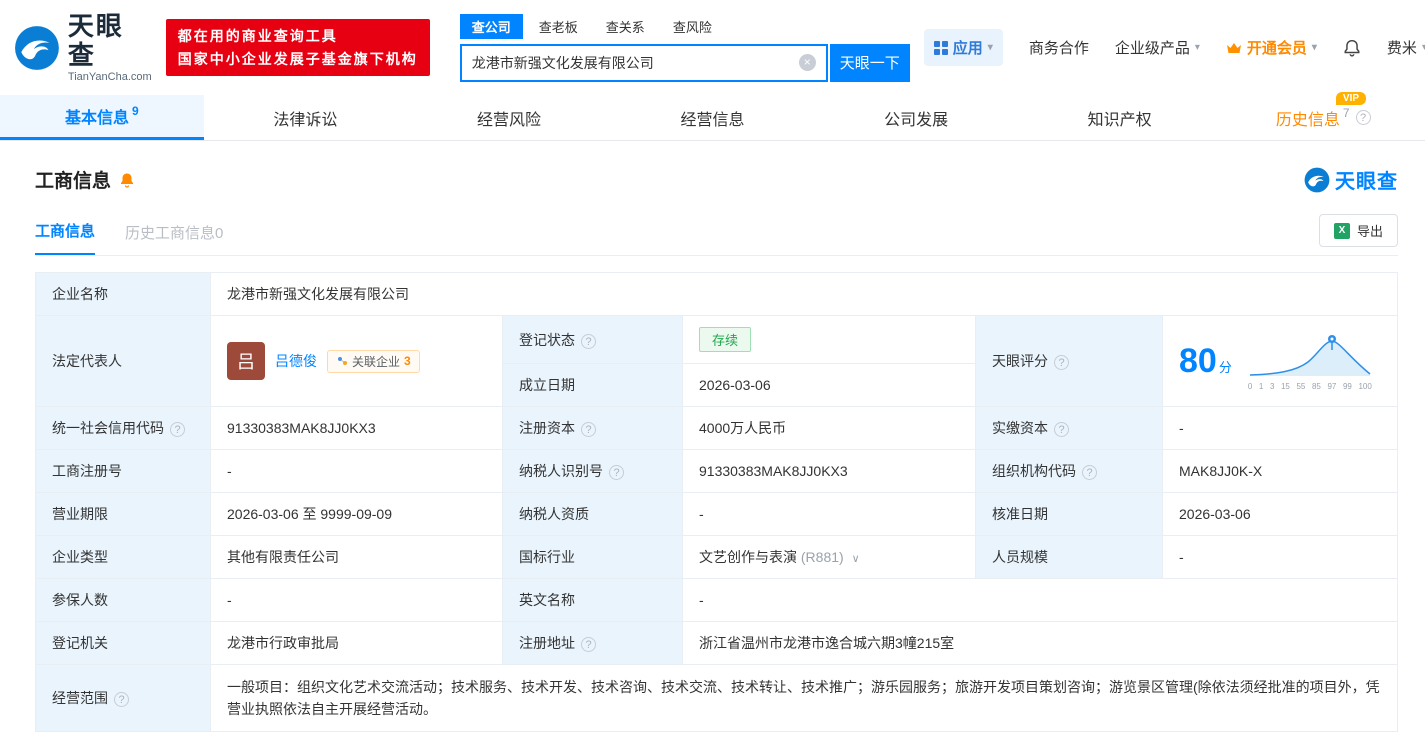 The width and height of the screenshot is (1425, 732). I want to click on related-graph-icon, so click(342, 361).